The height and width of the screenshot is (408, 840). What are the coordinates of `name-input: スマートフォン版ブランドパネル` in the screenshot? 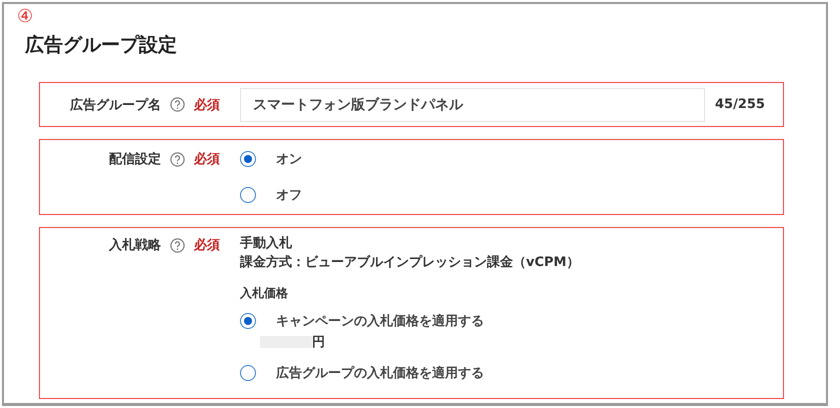 It's located at (472, 105).